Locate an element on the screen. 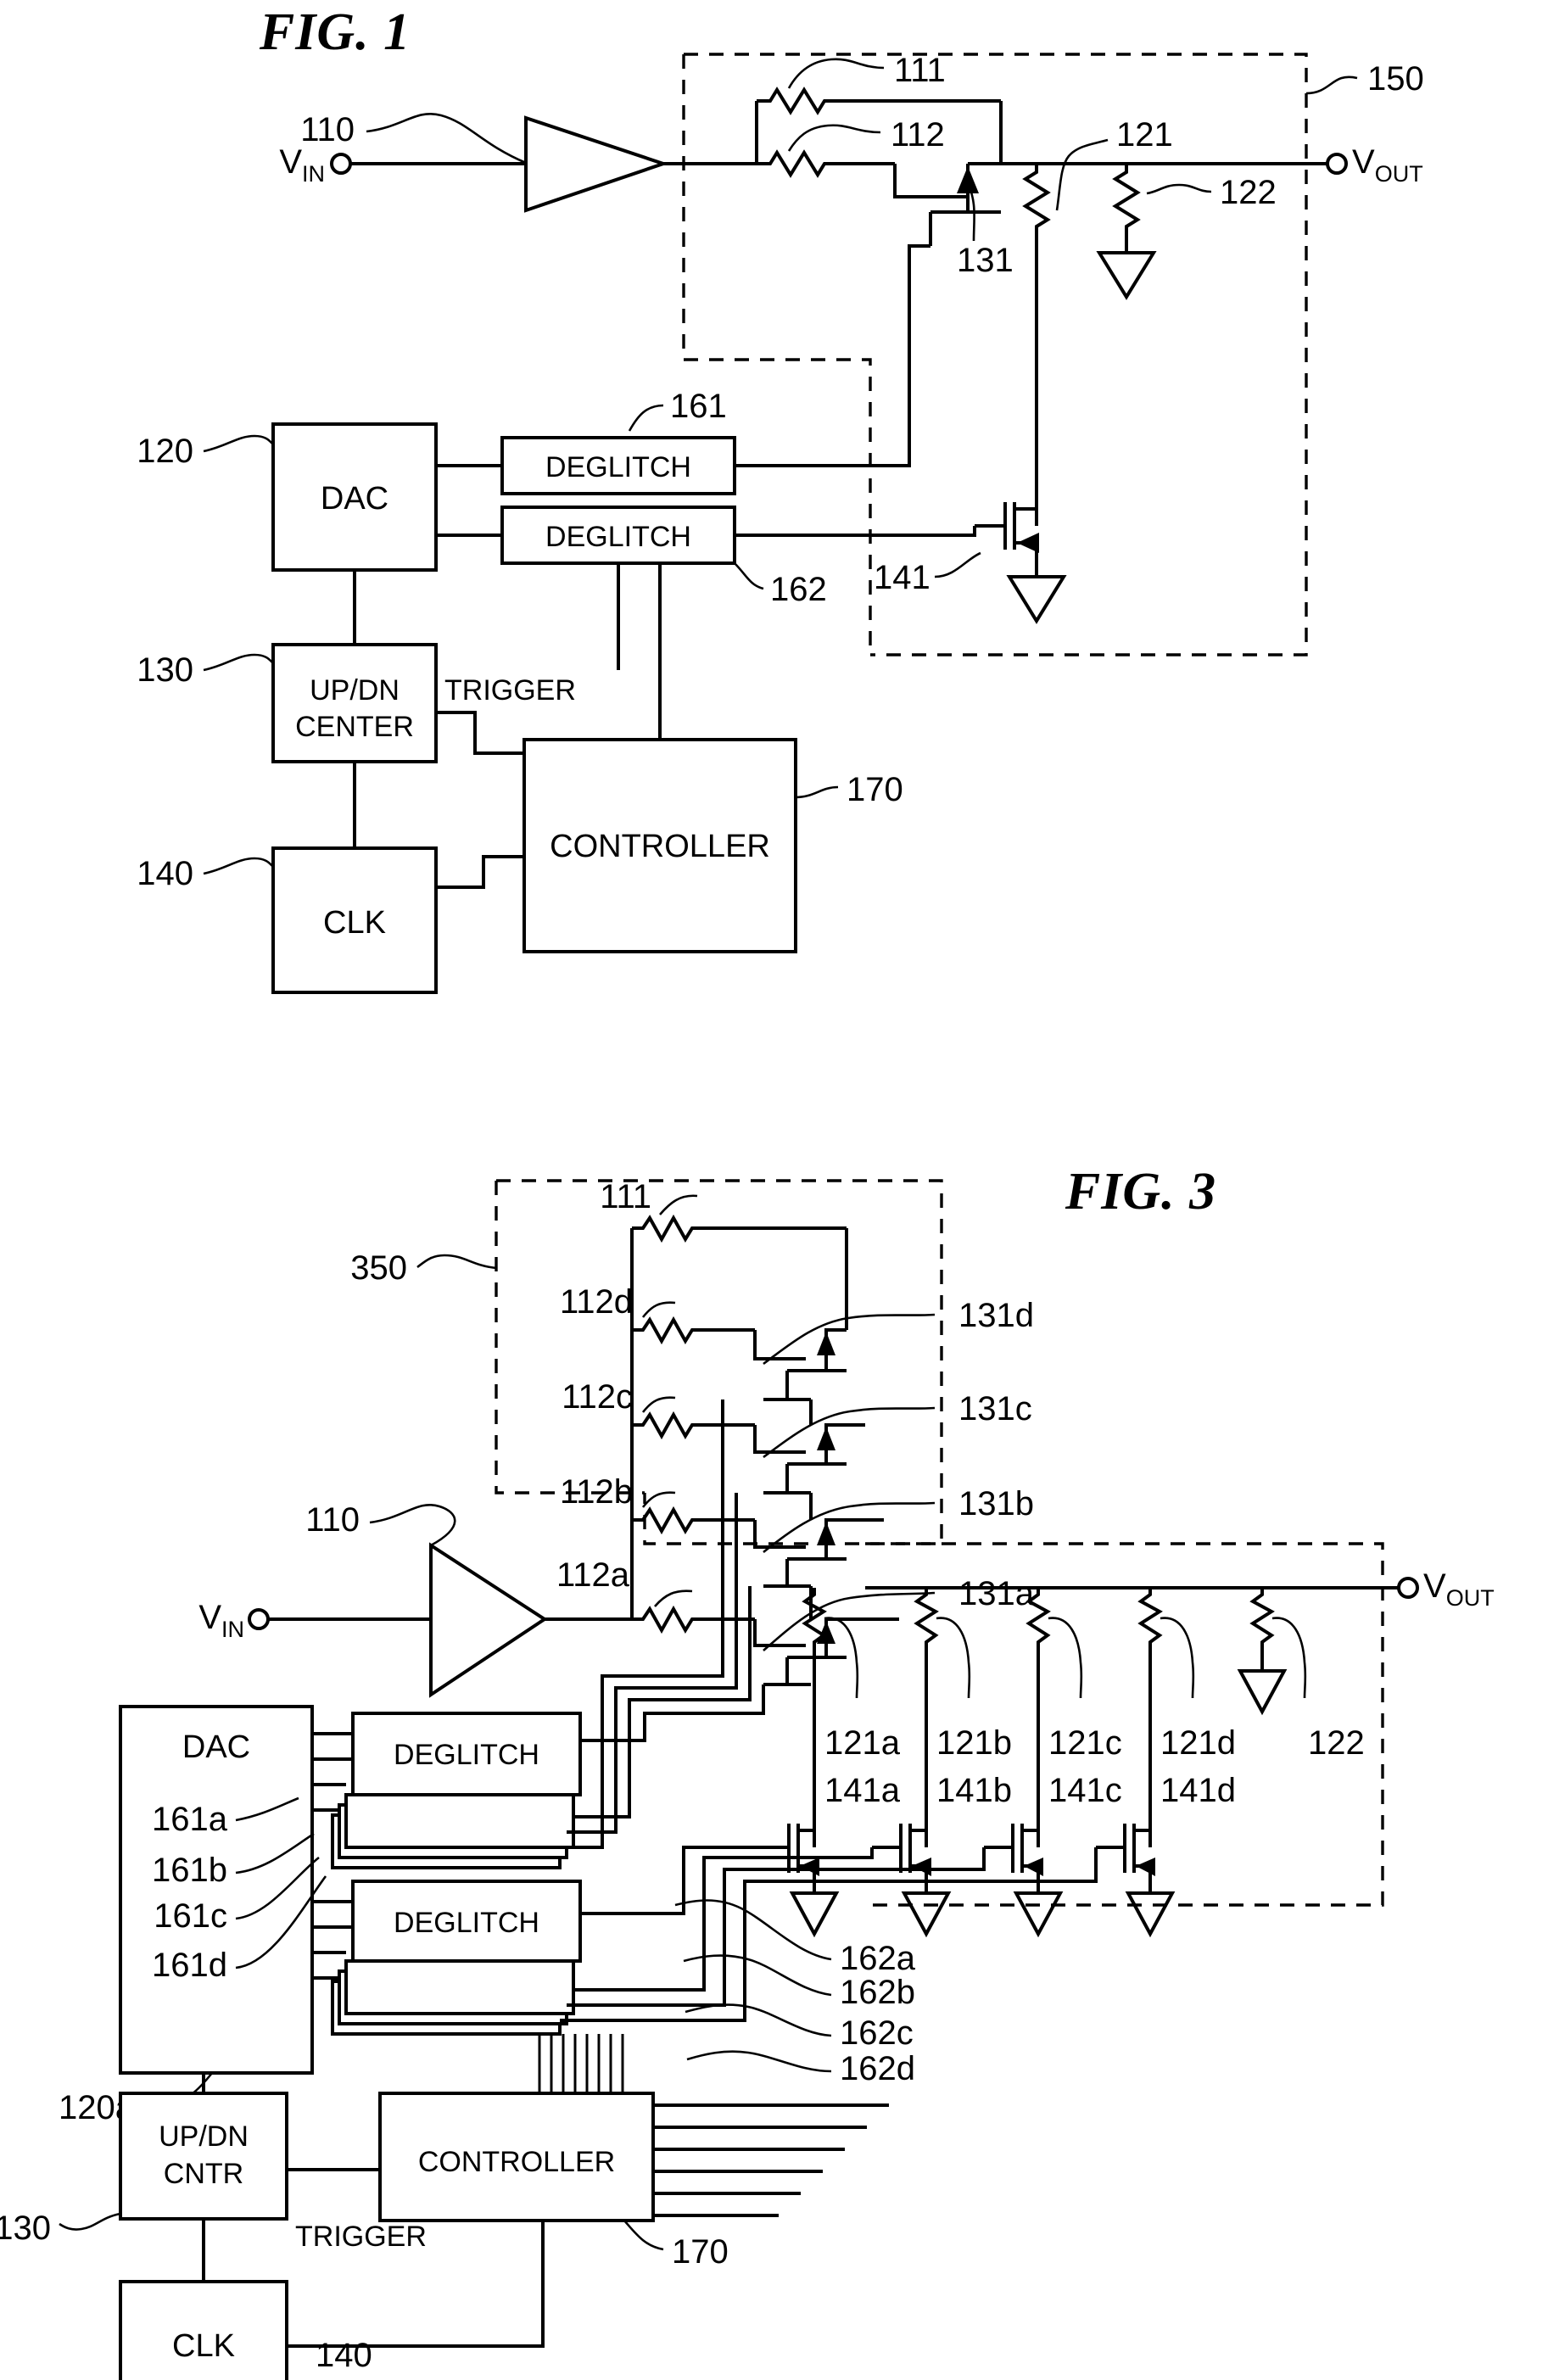 Image resolution: width=1548 pixels, height=2380 pixels. fig3-ref-141c: 141c is located at coordinates (1085, 1790).